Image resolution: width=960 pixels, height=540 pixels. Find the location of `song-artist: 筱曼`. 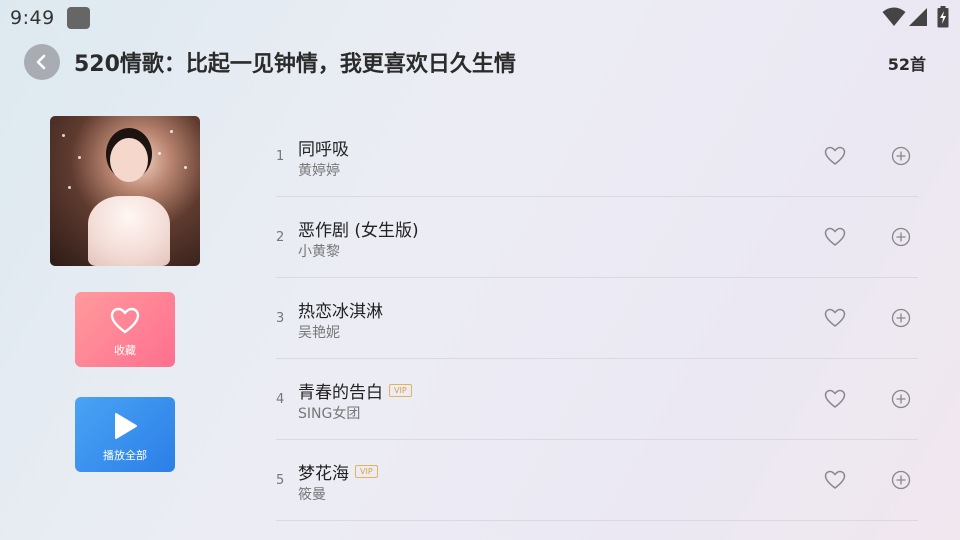

song-artist: 筱曼 is located at coordinates (312, 495).